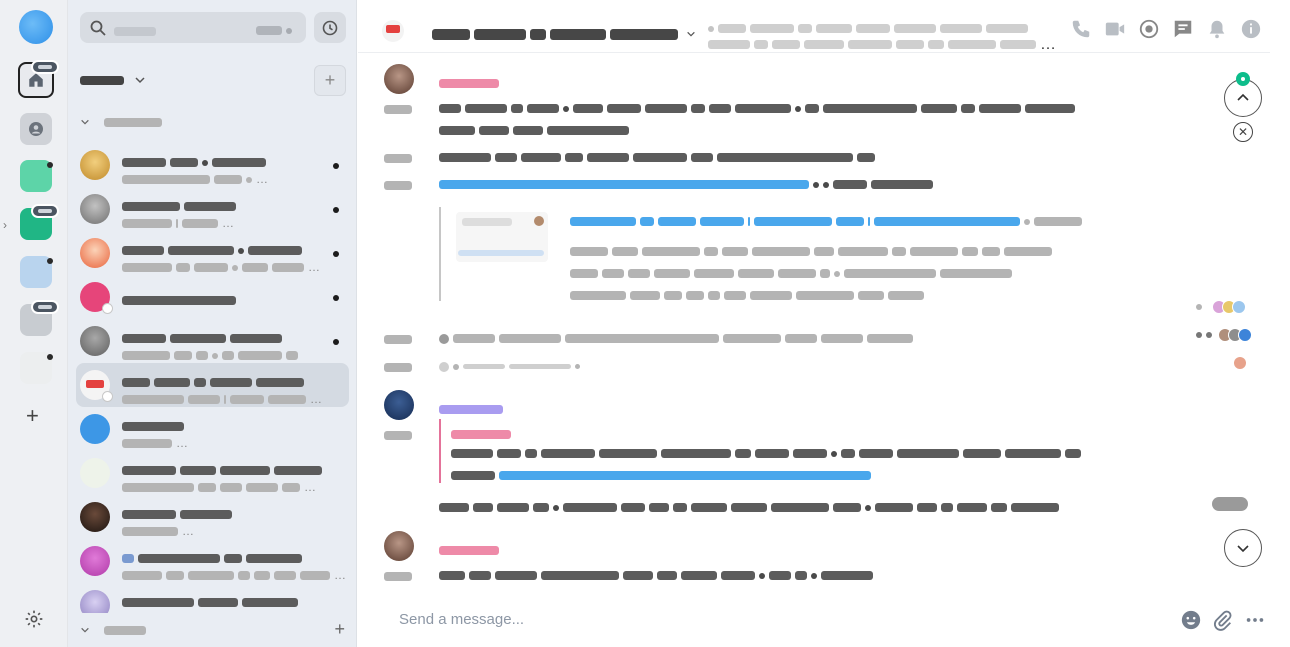  What do you see at coordinates (1243, 79) in the screenshot?
I see `unread-indicator` at bounding box center [1243, 79].